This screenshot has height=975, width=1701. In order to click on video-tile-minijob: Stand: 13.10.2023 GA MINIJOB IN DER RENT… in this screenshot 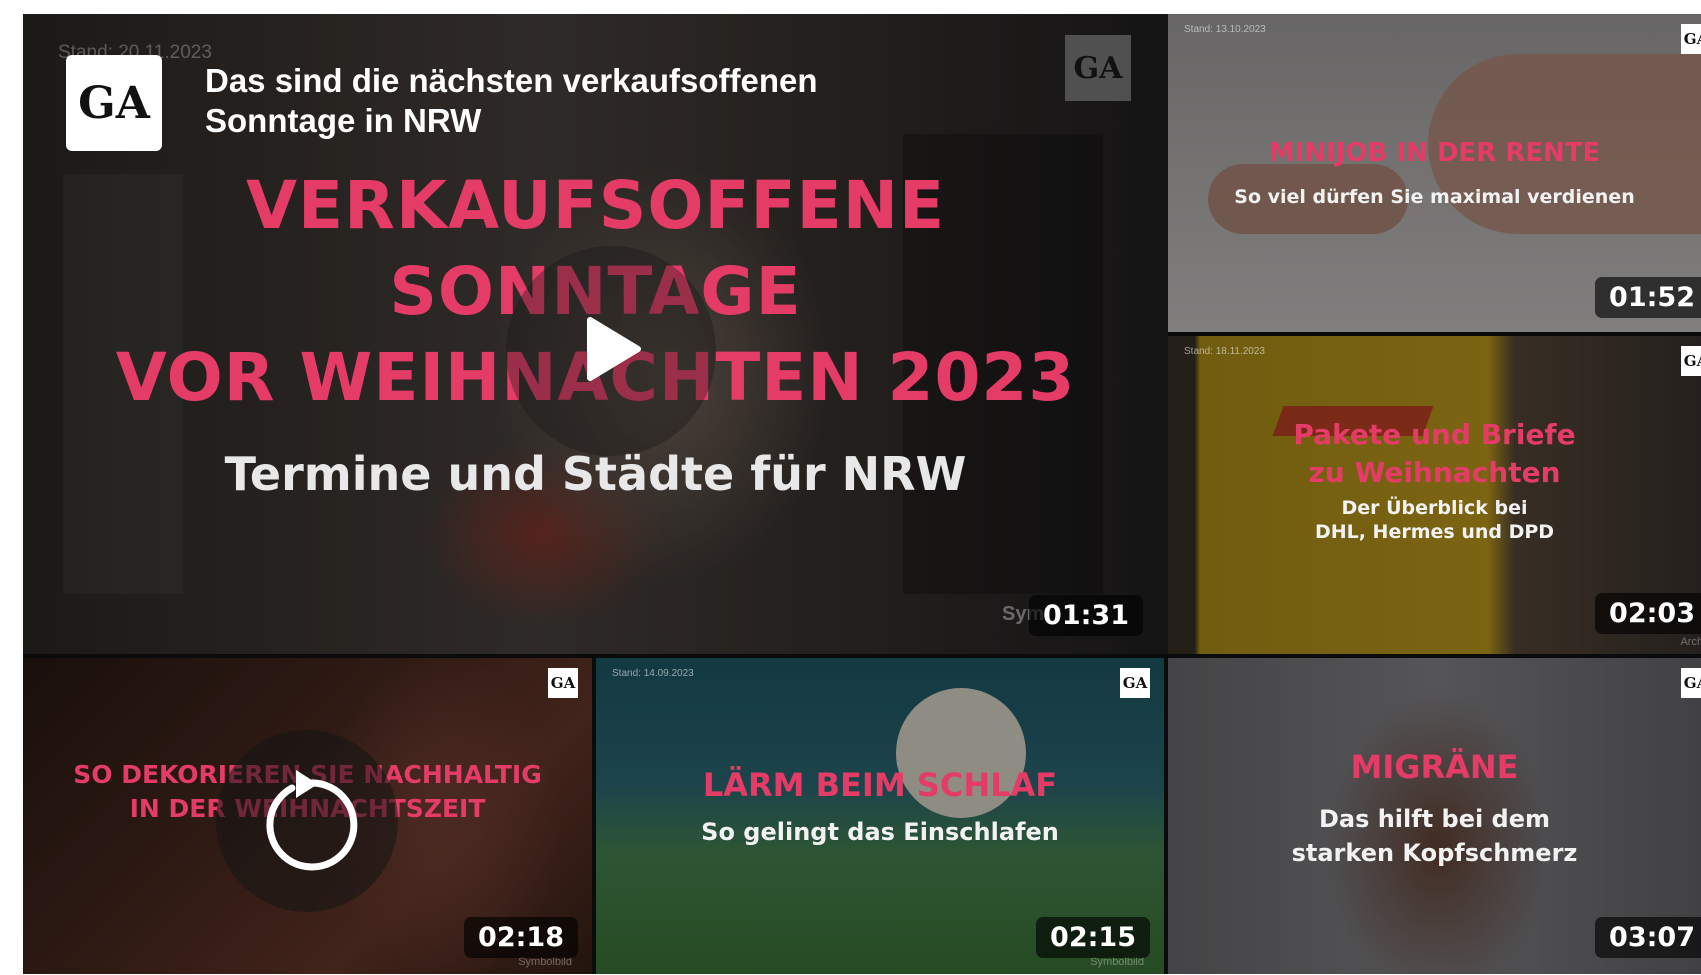, I will do `click(1434, 173)`.